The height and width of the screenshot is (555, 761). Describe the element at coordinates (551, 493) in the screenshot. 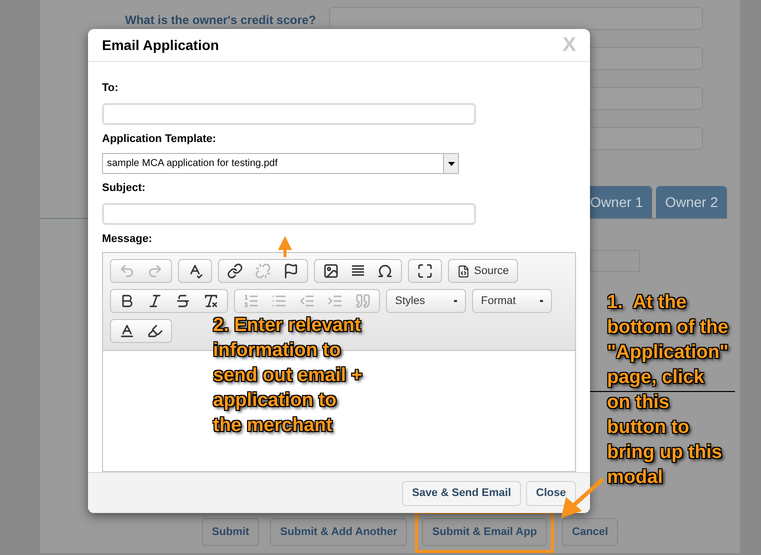

I see `modal-button: Close` at that location.